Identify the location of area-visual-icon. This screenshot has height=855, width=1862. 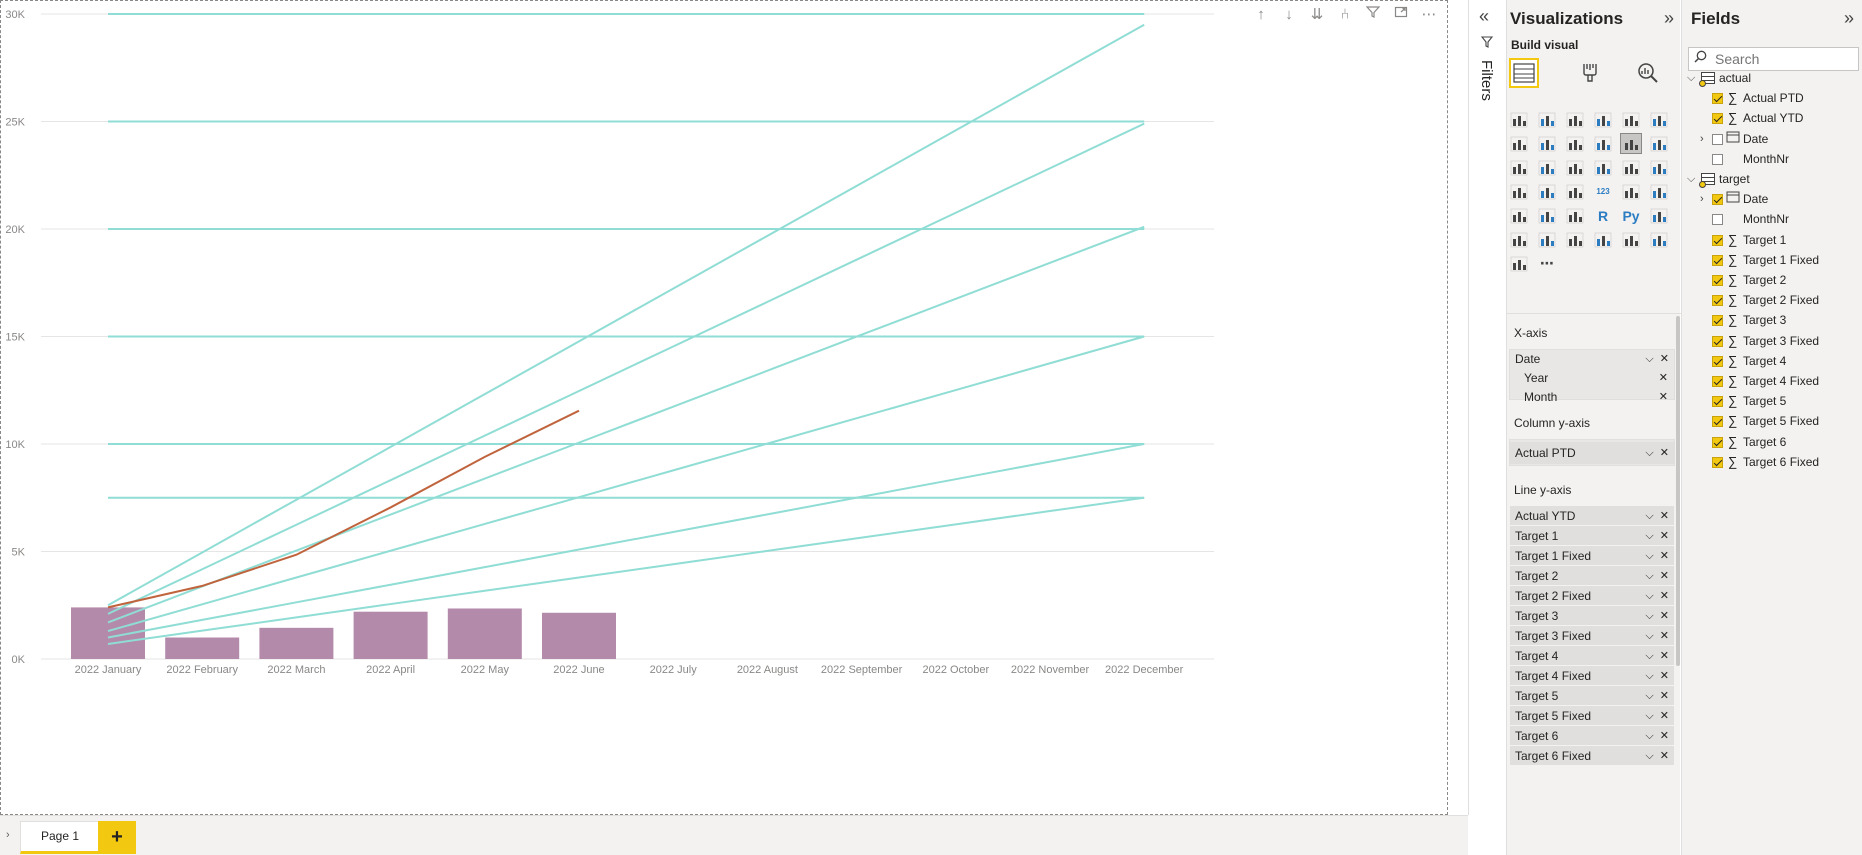
(1547, 143).